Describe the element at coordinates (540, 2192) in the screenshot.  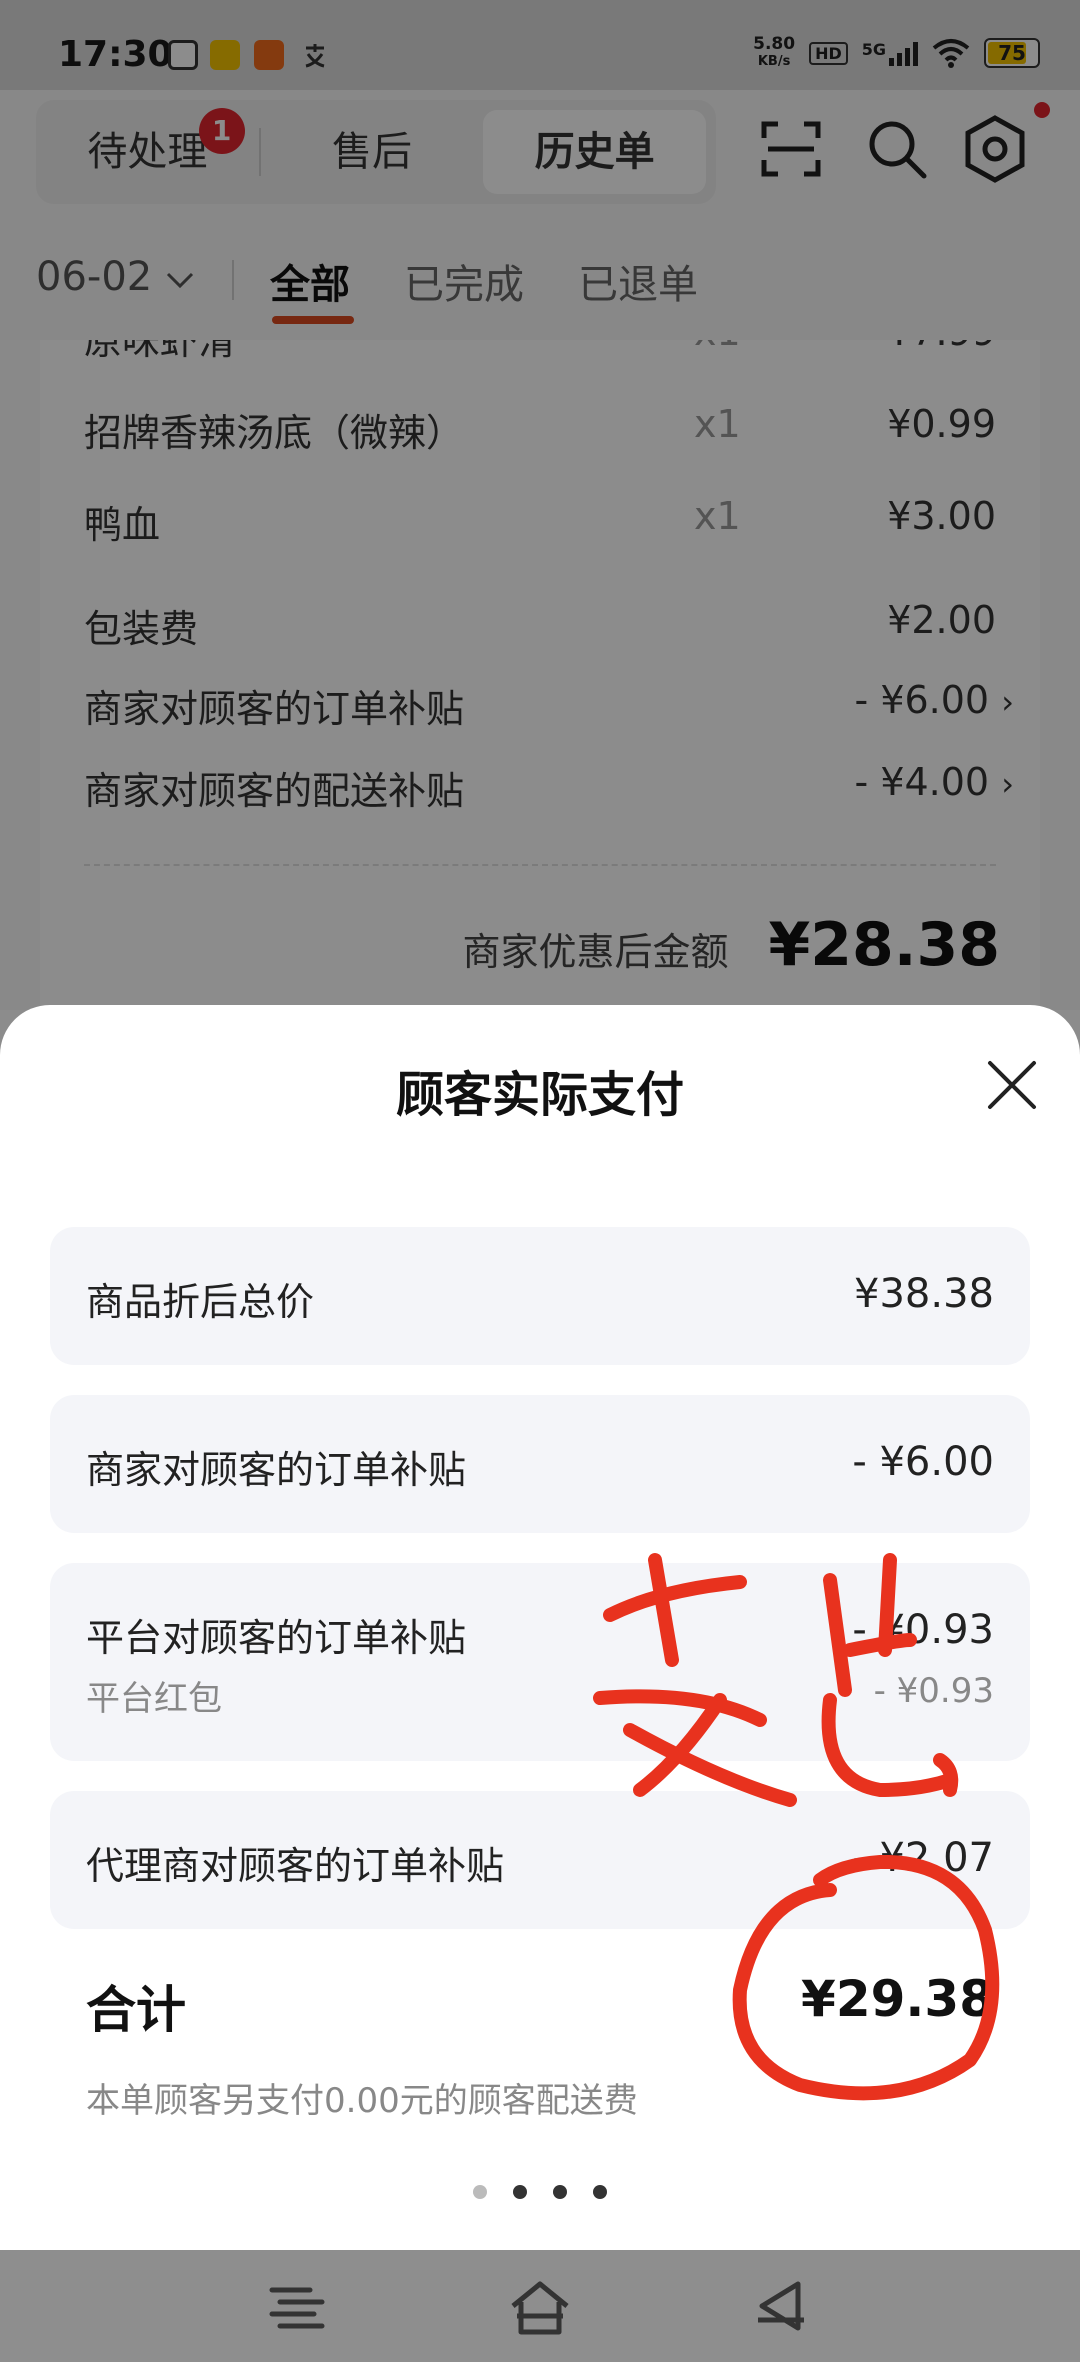
I see `page-indicator` at that location.